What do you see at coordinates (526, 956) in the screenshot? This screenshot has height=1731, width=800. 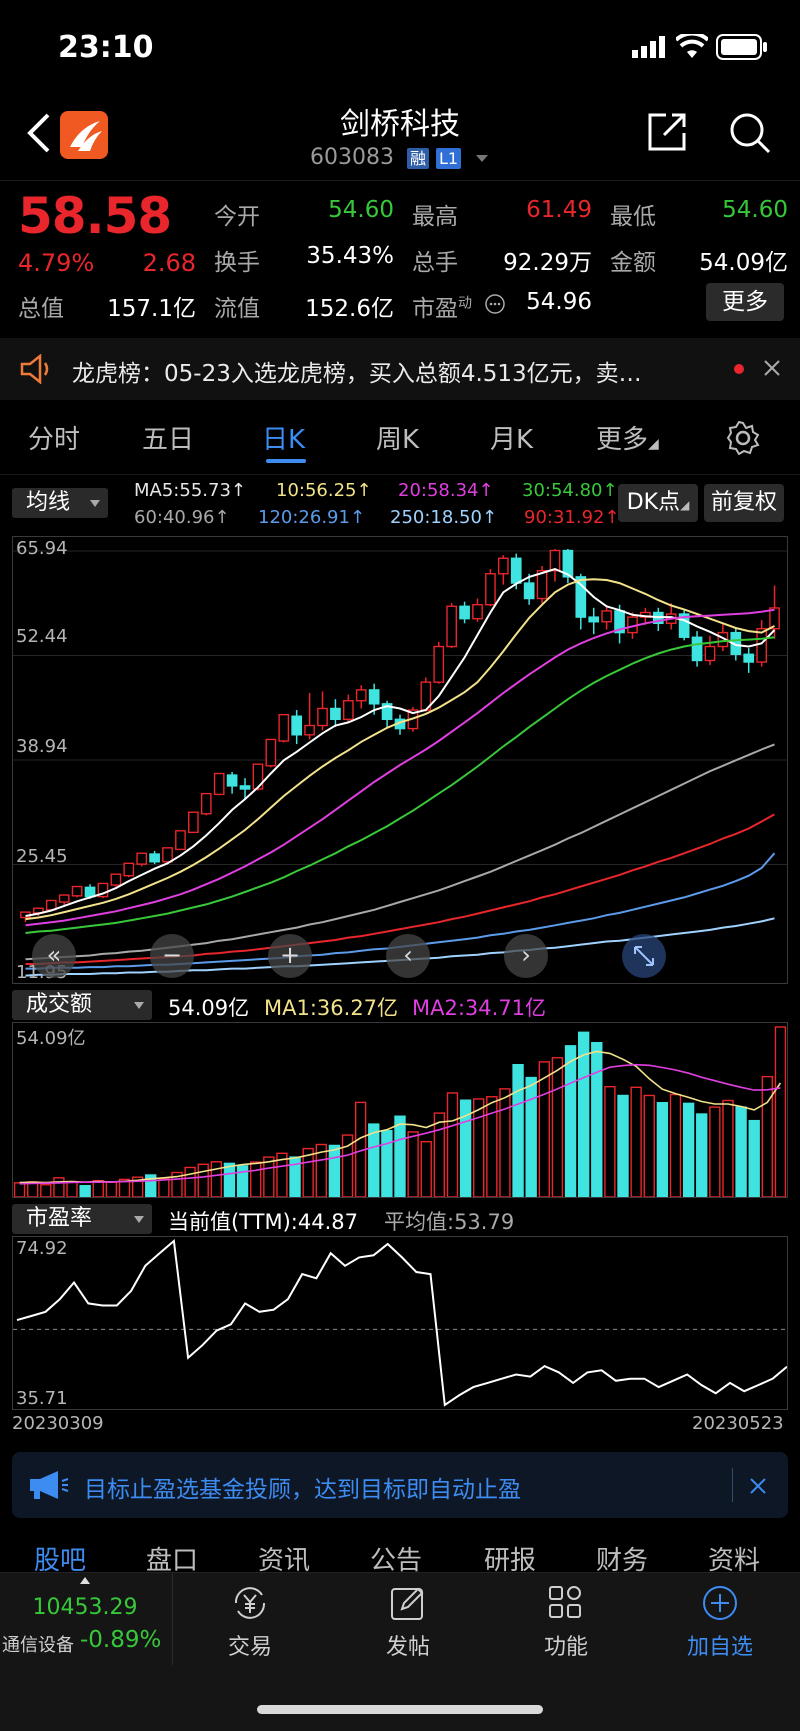 I see `scroll-right-button: ›` at bounding box center [526, 956].